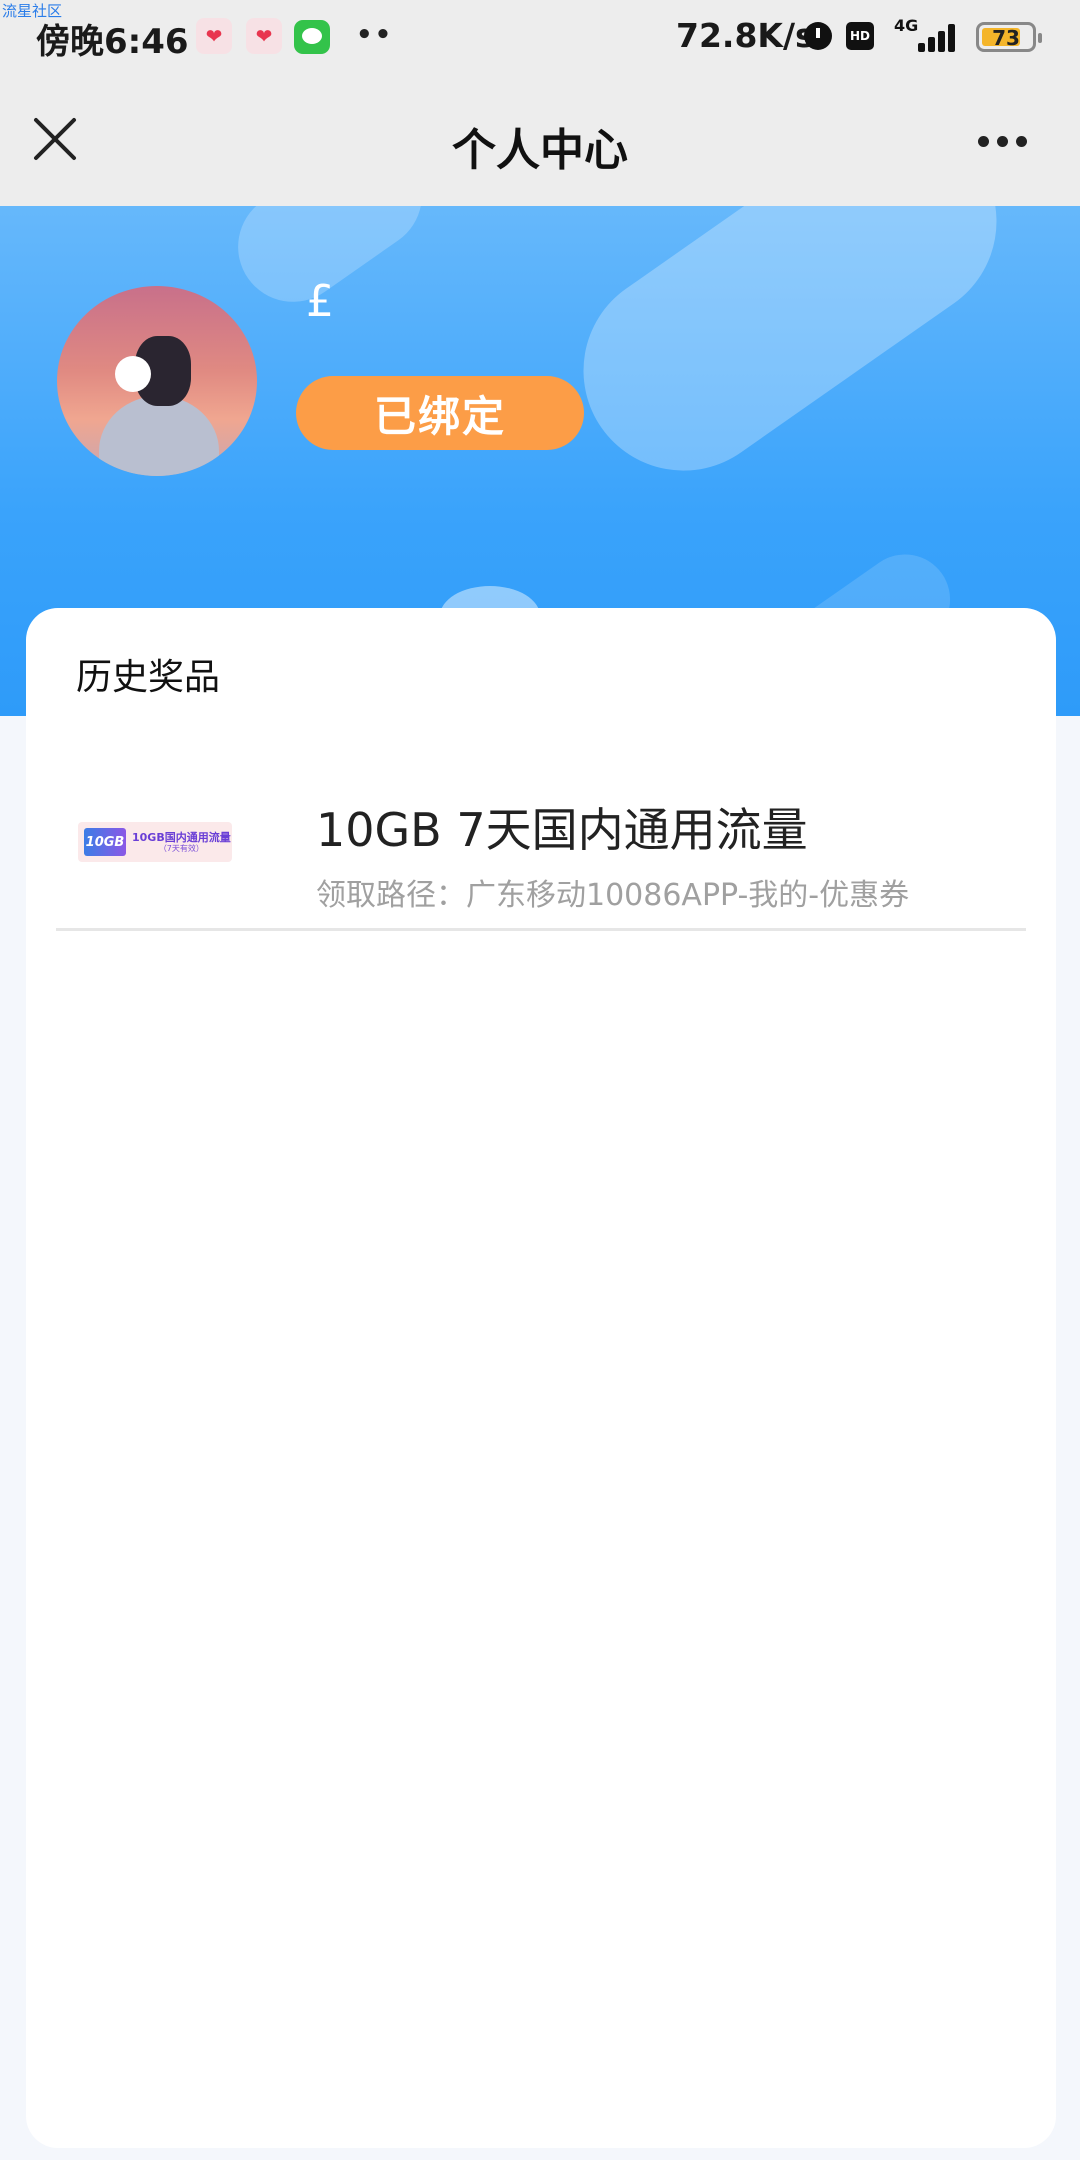  I want to click on alarm-icon, so click(818, 36).